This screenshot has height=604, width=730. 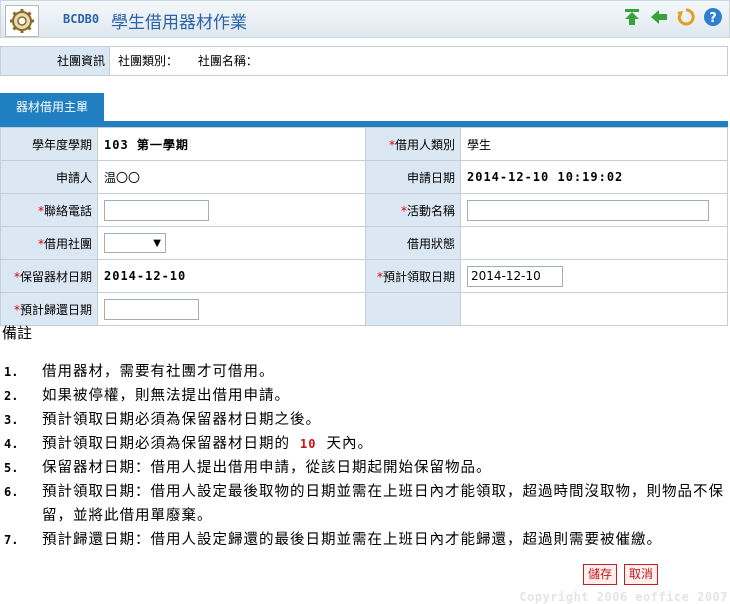 What do you see at coordinates (594, 243) in the screenshot?
I see `borrow-status-value` at bounding box center [594, 243].